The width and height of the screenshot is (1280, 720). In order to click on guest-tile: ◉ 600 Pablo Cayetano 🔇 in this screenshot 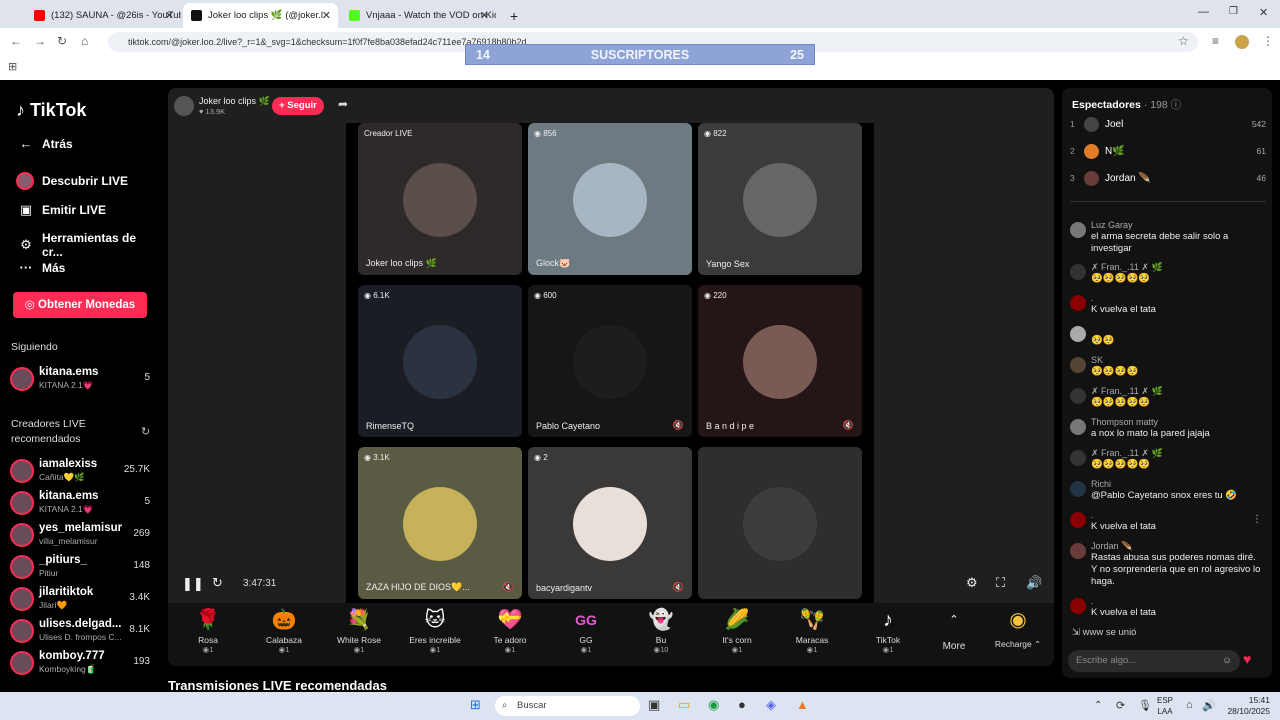, I will do `click(610, 361)`.